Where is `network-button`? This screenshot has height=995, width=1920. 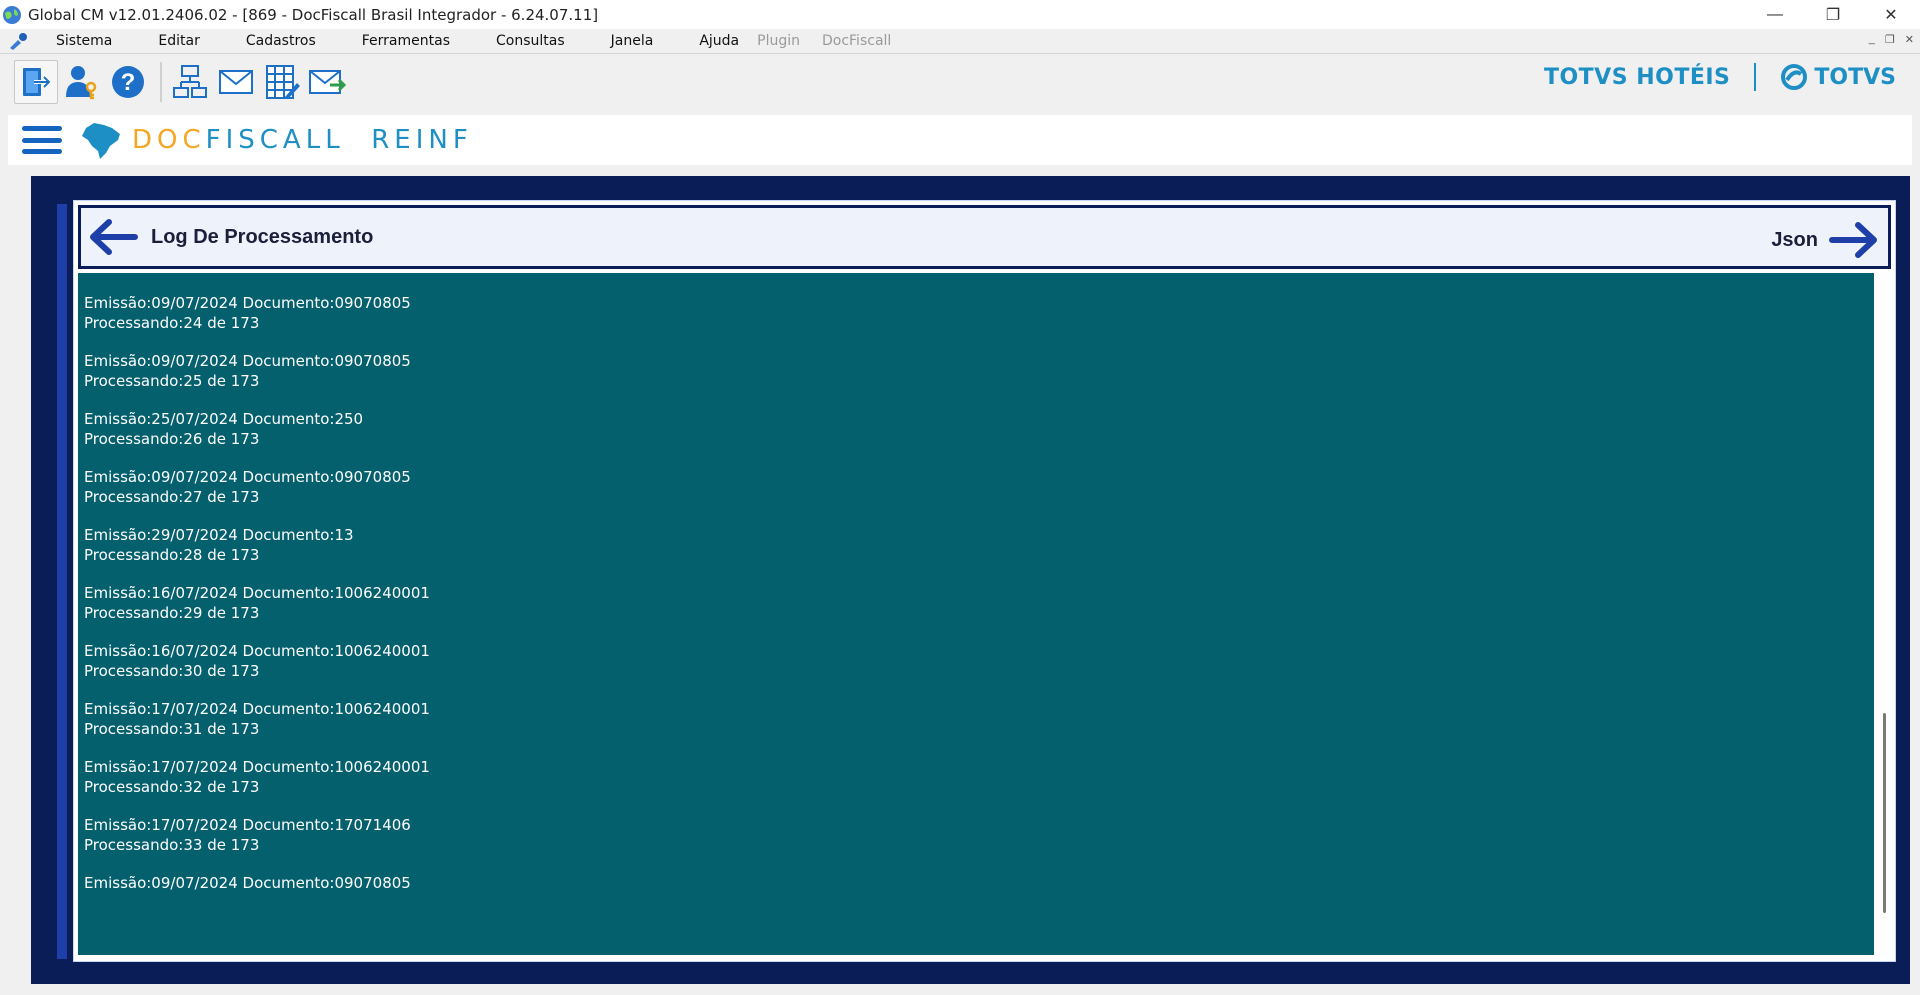 network-button is located at coordinates (190, 82).